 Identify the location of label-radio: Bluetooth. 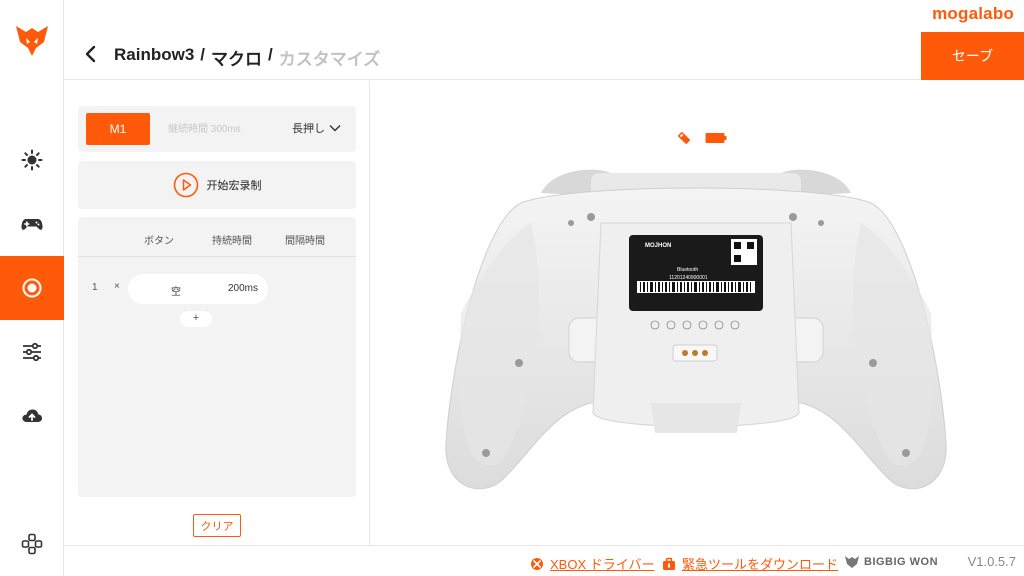
(687, 270).